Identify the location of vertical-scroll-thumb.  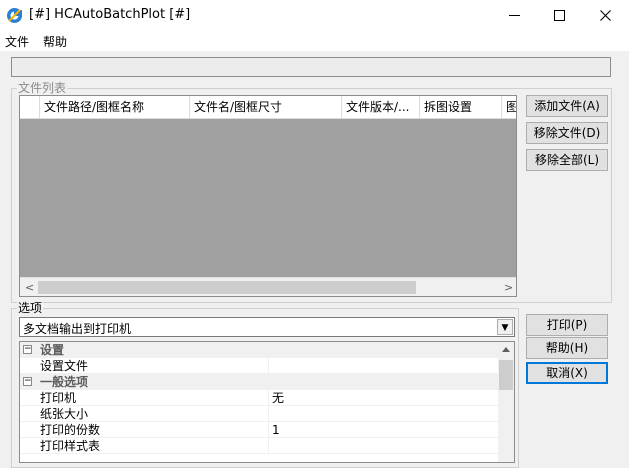
(506, 375).